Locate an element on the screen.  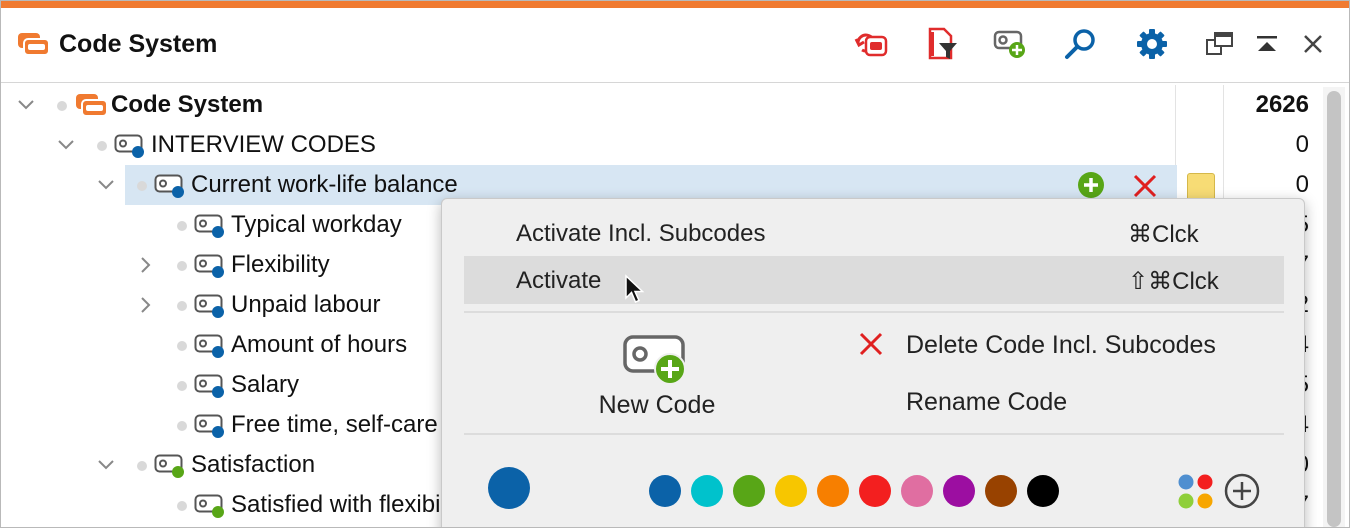
tree-row-root: Code System 2626 is located at coordinates (661, 105).